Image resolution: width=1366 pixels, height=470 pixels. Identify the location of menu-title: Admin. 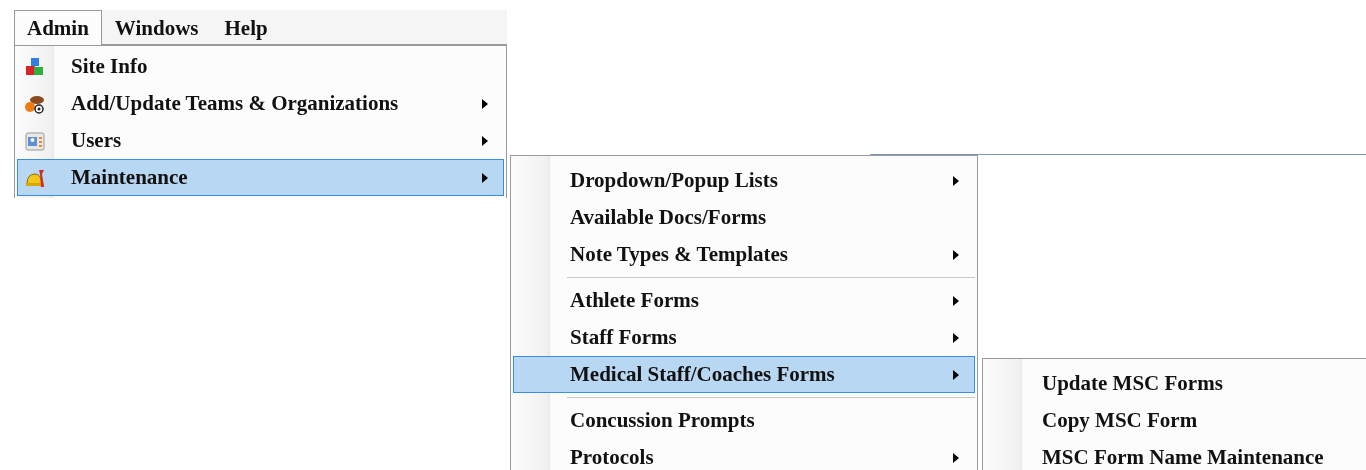
(58, 28).